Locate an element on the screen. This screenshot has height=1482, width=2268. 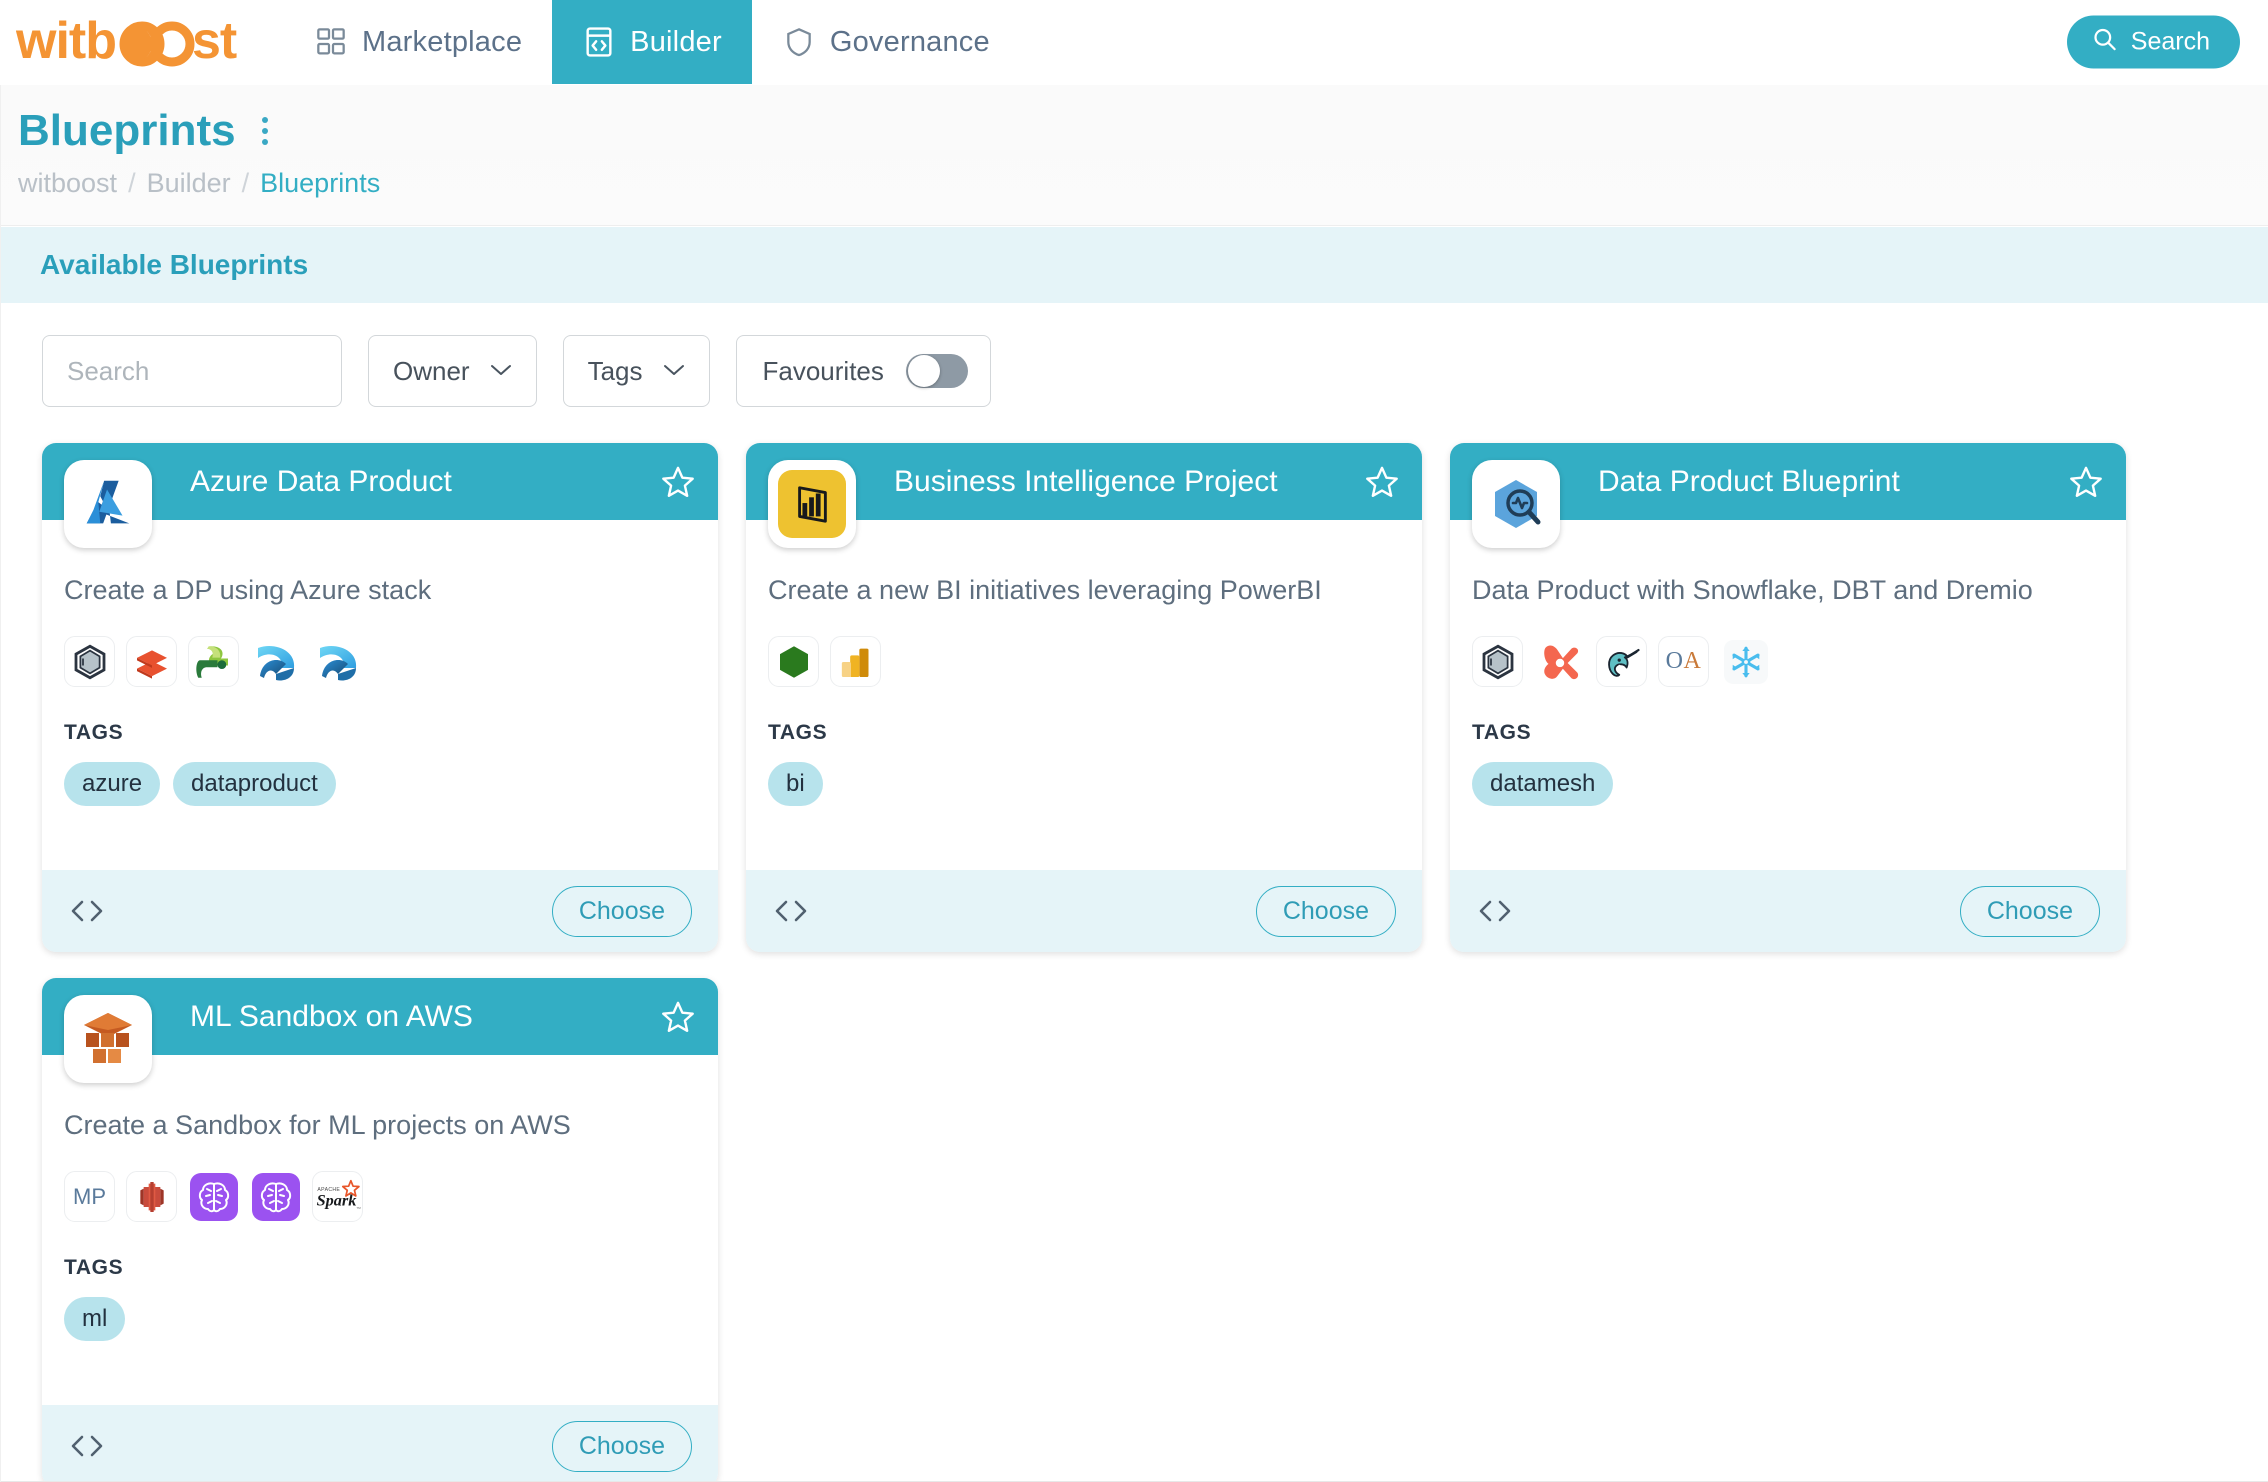
tag-chip: ml is located at coordinates (95, 1319).